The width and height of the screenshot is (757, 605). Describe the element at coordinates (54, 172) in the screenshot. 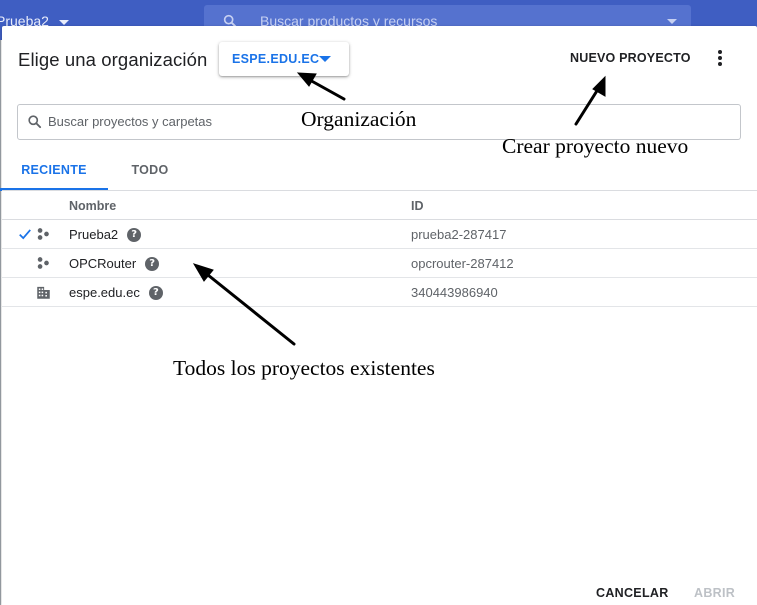

I see `tab-recent: RECIENTE` at that location.